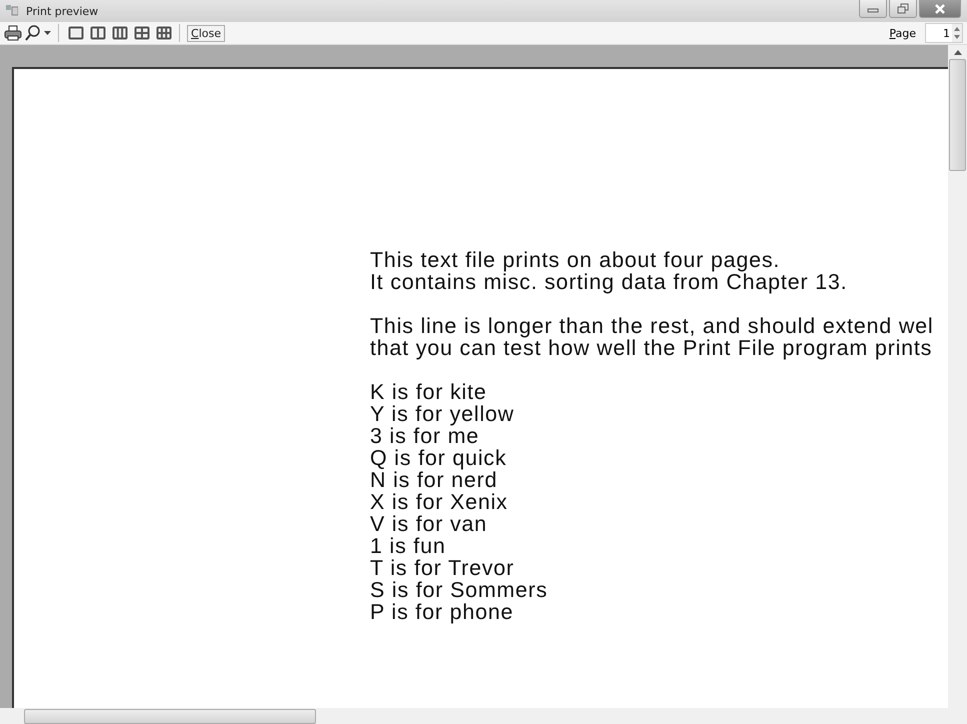 The width and height of the screenshot is (967, 724). Describe the element at coordinates (408, 546) in the screenshot. I see `text-line: 1 is fun` at that location.